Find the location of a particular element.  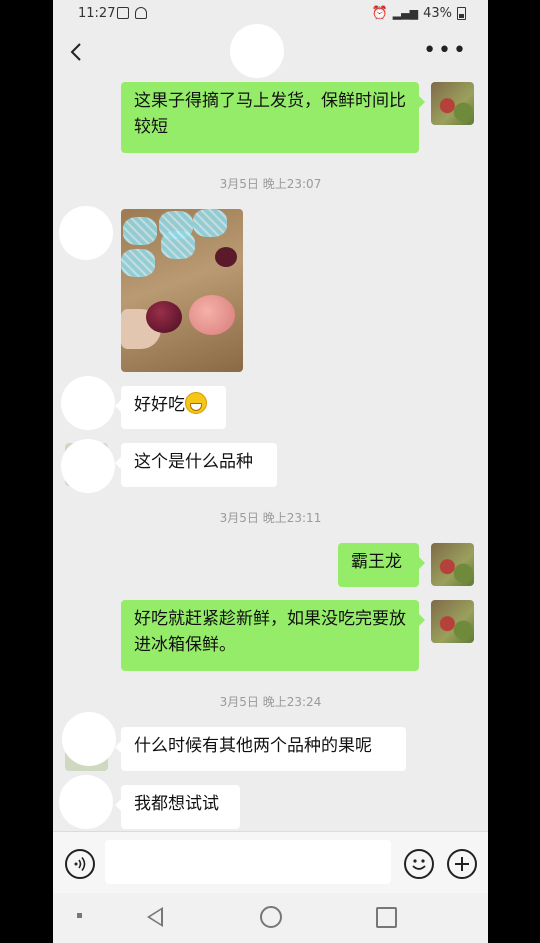

timestamp: 3月5日 晚上23:11 is located at coordinates (270, 518).